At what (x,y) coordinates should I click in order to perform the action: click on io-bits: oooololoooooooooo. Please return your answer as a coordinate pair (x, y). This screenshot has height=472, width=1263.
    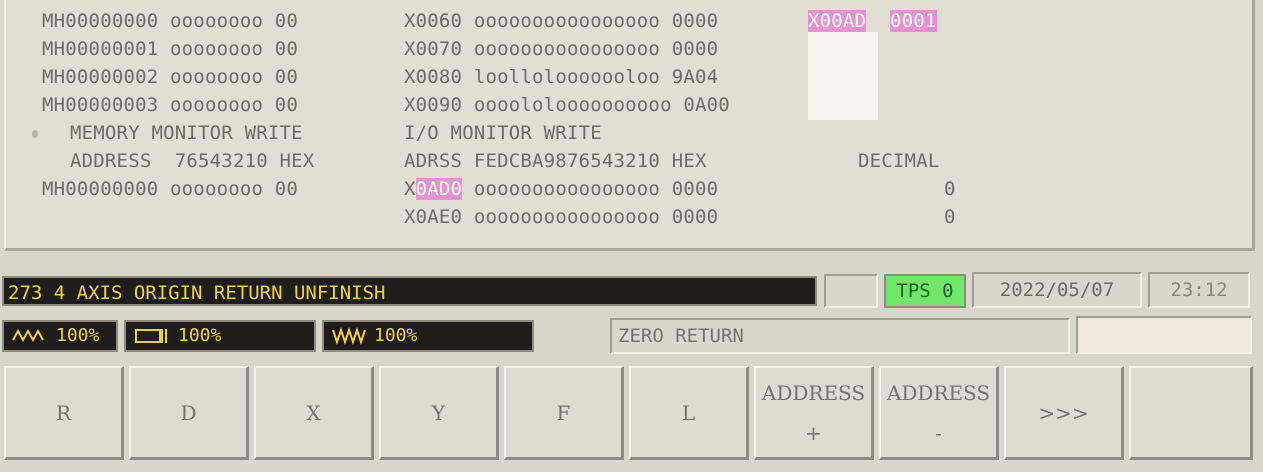
    Looking at the image, I should click on (572, 105).